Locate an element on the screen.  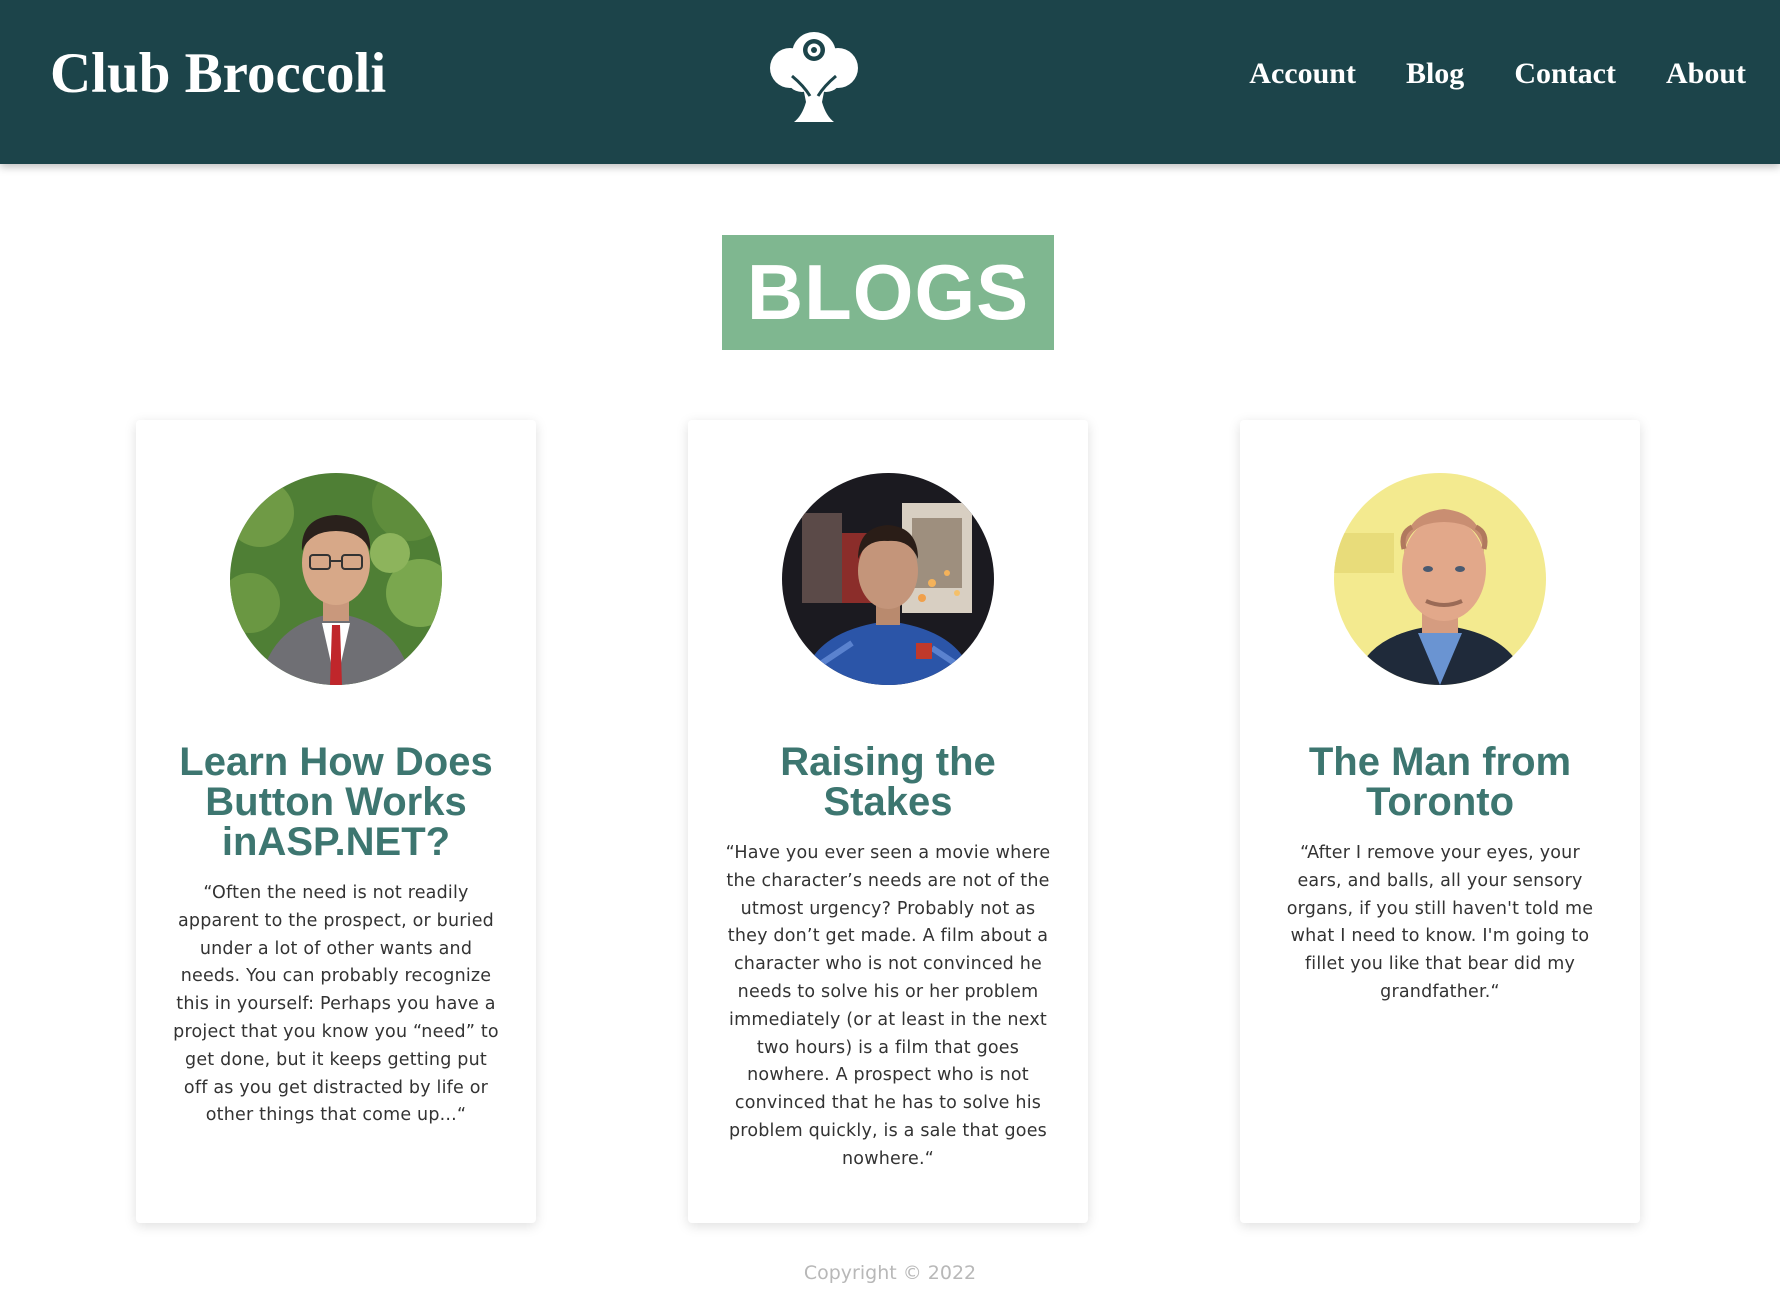
site-header: Club Broccoli Account Blog Contact About is located at coordinates (890, 82).